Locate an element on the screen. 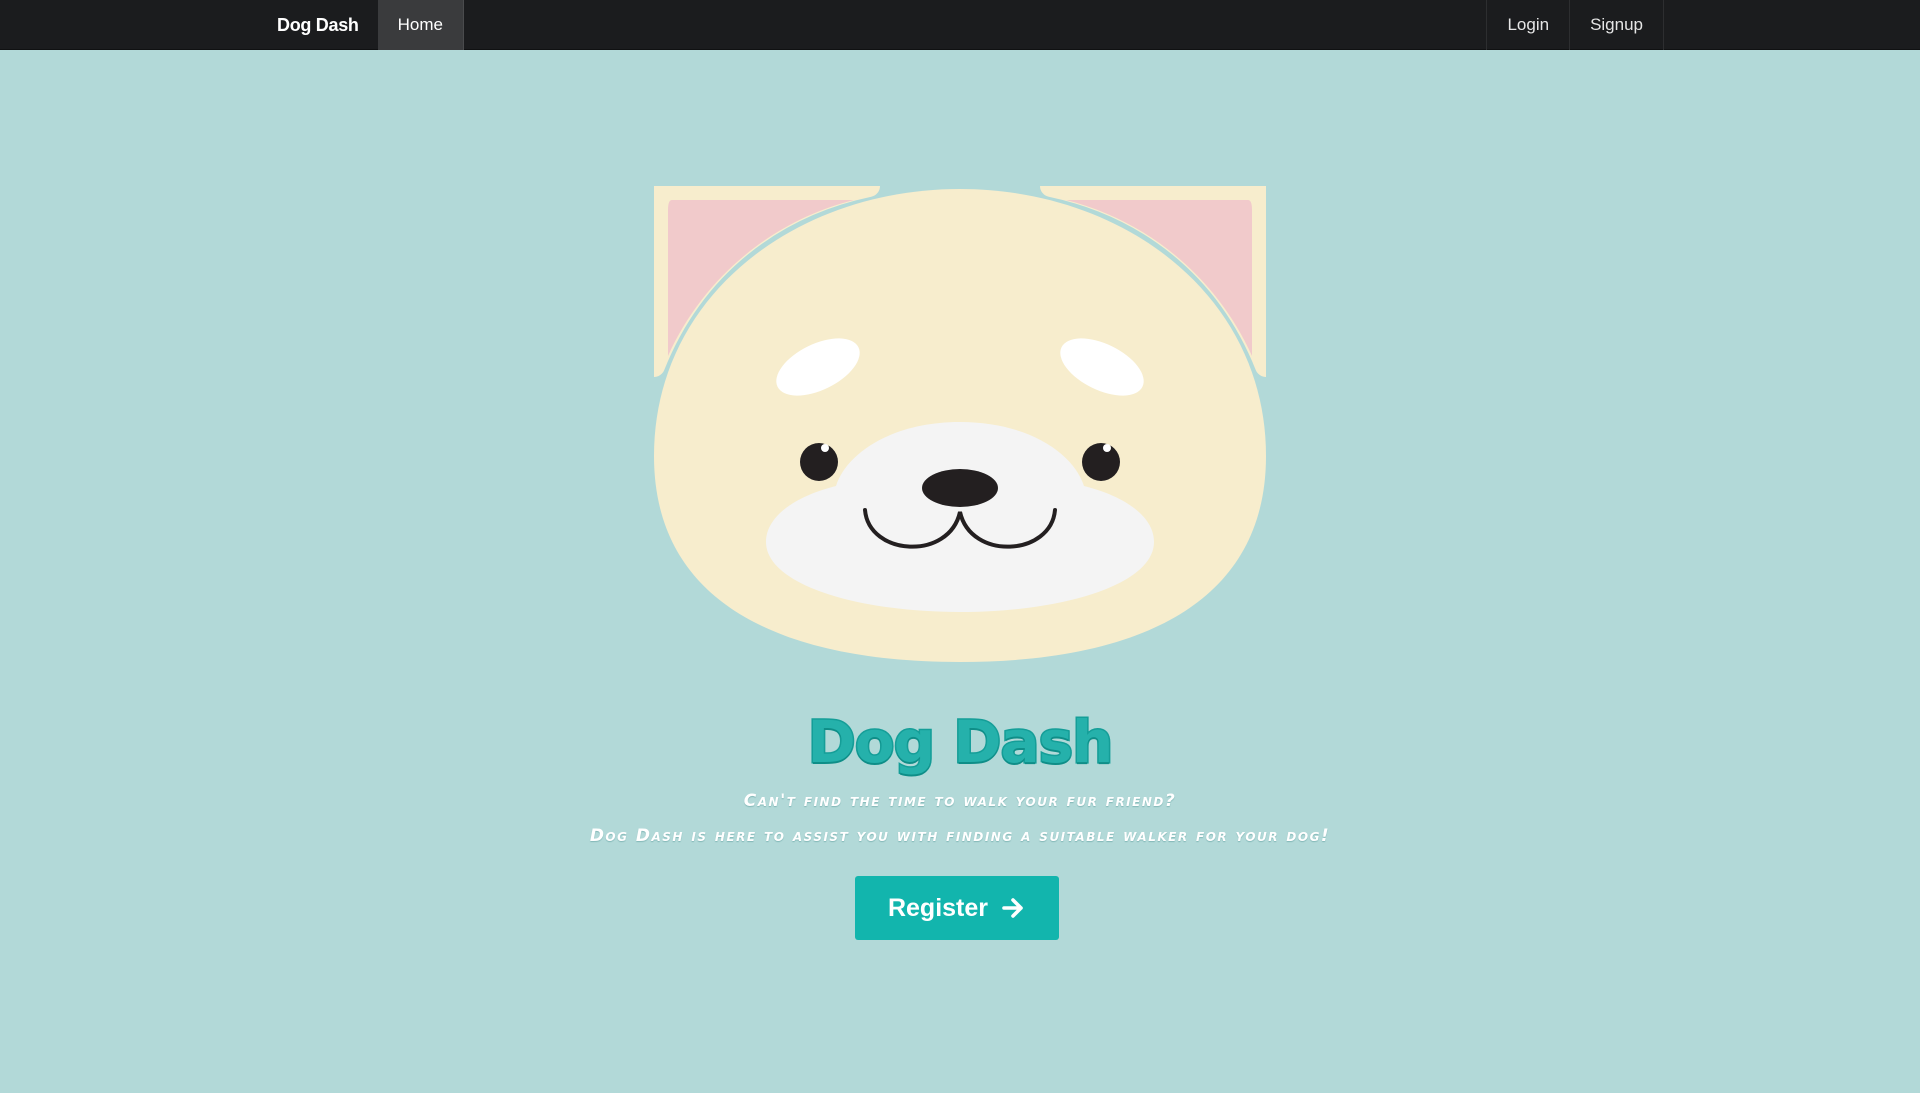 The image size is (1920, 1093). navbar-left-group: Dog Dash Home is located at coordinates (361, 25).